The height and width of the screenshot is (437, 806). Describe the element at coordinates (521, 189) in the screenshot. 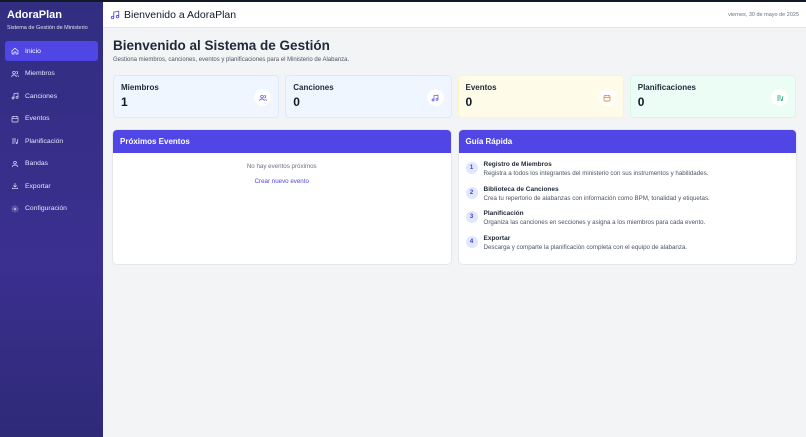

I see `guide-item-title: Biblioteca de Canciones` at that location.